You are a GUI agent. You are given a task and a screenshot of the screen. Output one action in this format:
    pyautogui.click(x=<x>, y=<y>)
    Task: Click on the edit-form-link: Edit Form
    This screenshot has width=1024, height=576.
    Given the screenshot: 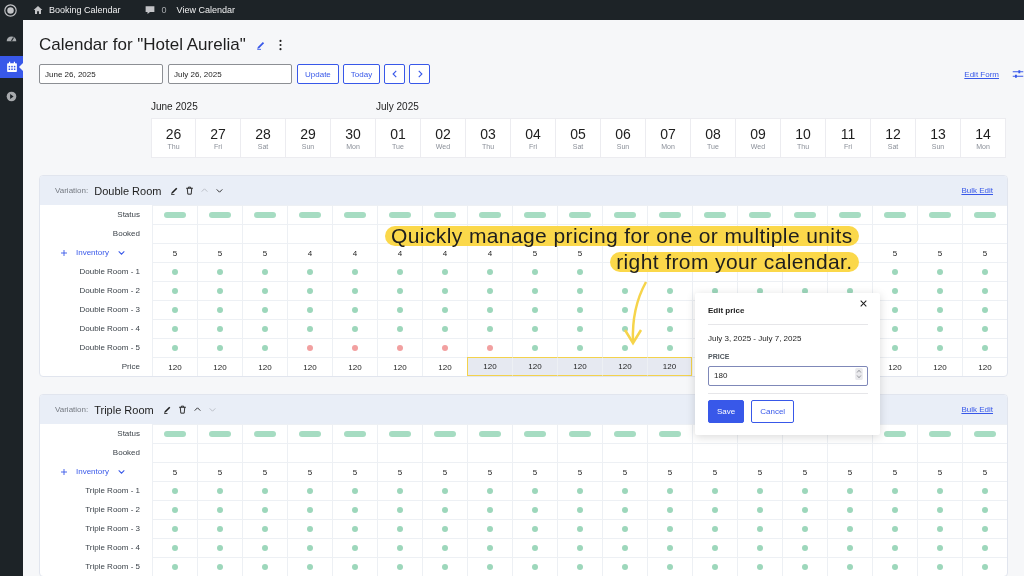 What is the action you would take?
    pyautogui.click(x=981, y=74)
    